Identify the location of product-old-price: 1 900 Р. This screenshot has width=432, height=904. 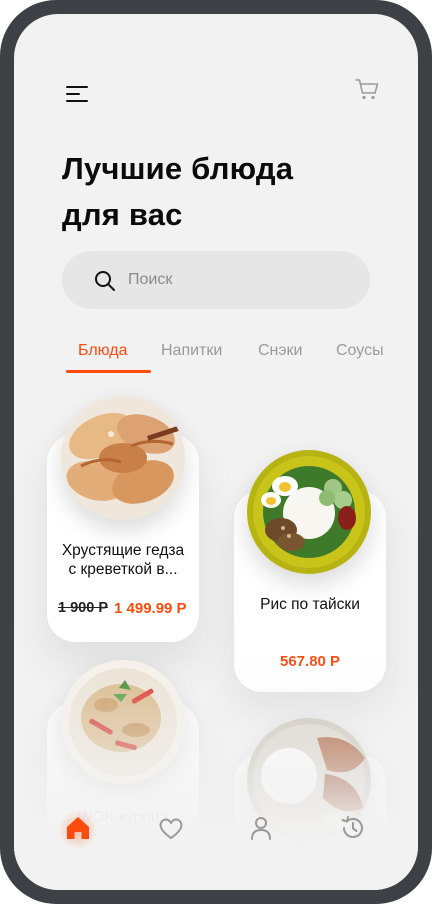
(83, 608).